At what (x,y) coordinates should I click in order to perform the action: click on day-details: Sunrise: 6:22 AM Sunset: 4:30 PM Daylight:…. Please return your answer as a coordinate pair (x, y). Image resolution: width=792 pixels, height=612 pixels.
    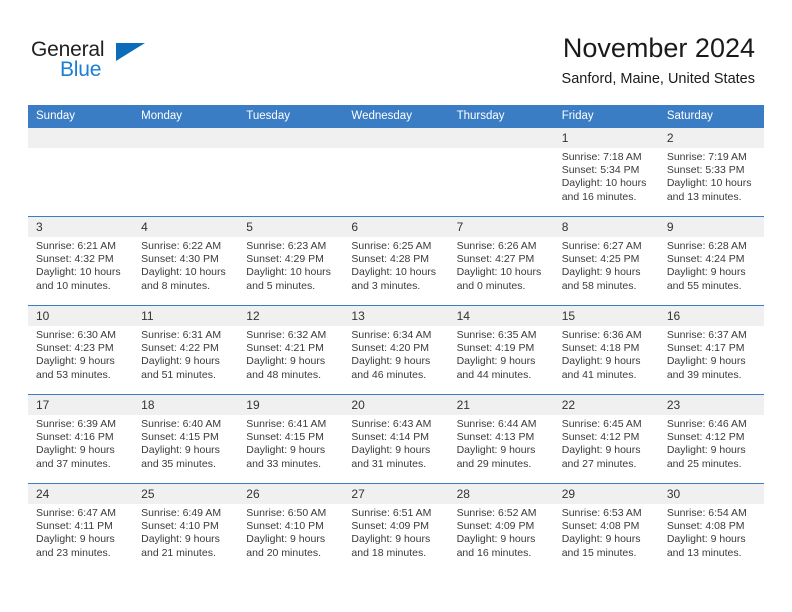
    Looking at the image, I should click on (185, 265).